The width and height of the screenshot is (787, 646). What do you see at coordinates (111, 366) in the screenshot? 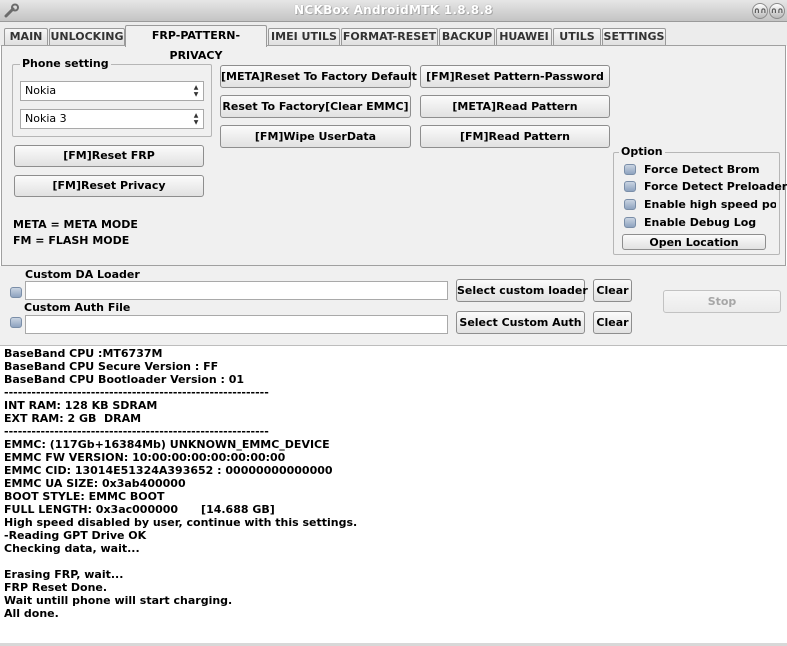
I see `log-line: BaseBand CPU Secure Version : FF` at bounding box center [111, 366].